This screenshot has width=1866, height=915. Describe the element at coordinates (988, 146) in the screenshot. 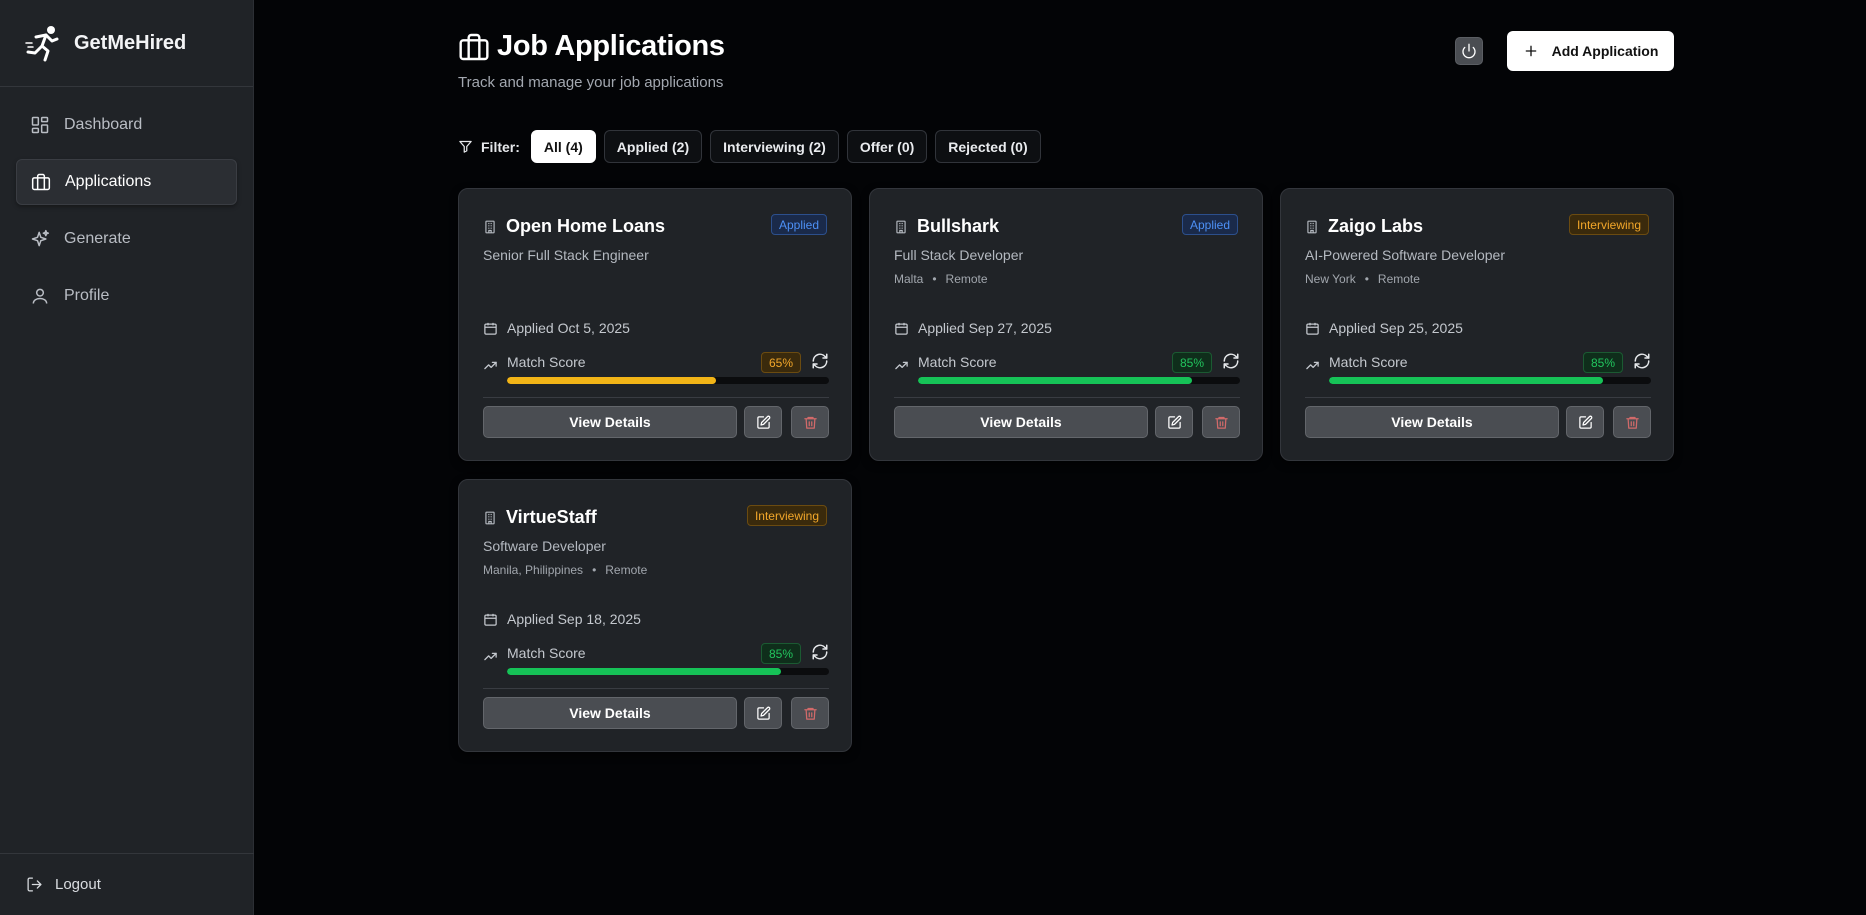

I see `filter-chip-rejected: Rejected (0)` at that location.